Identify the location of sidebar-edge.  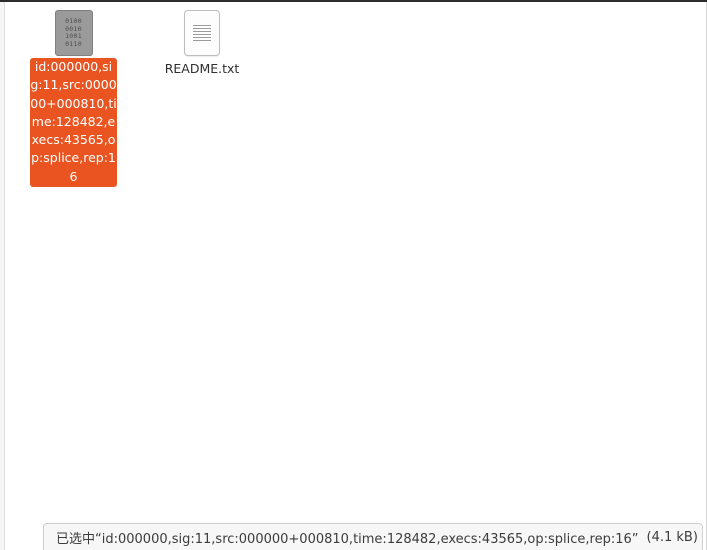
(2, 276).